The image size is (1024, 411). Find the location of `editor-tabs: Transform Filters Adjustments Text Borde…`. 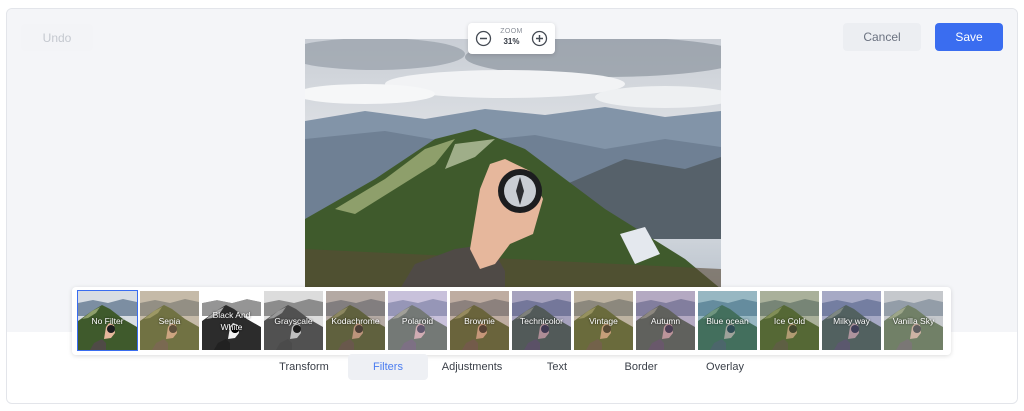

editor-tabs: Transform Filters Adjustments Text Borde… is located at coordinates (512, 367).